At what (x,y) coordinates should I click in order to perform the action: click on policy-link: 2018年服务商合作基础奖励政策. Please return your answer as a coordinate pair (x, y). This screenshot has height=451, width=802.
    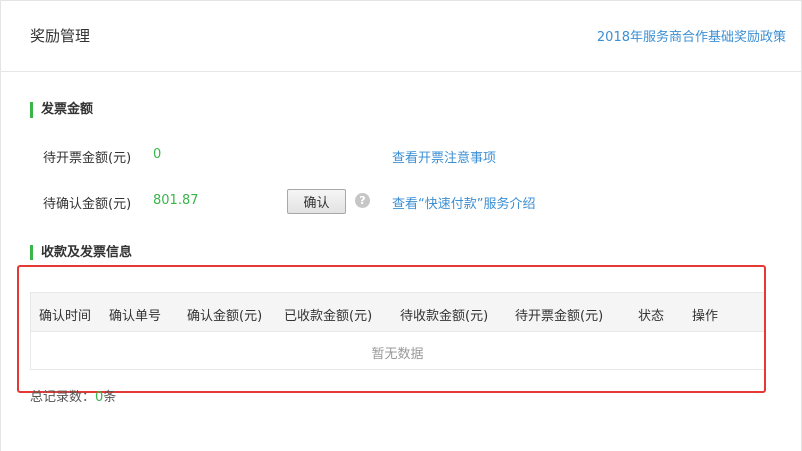
    Looking at the image, I should click on (691, 35).